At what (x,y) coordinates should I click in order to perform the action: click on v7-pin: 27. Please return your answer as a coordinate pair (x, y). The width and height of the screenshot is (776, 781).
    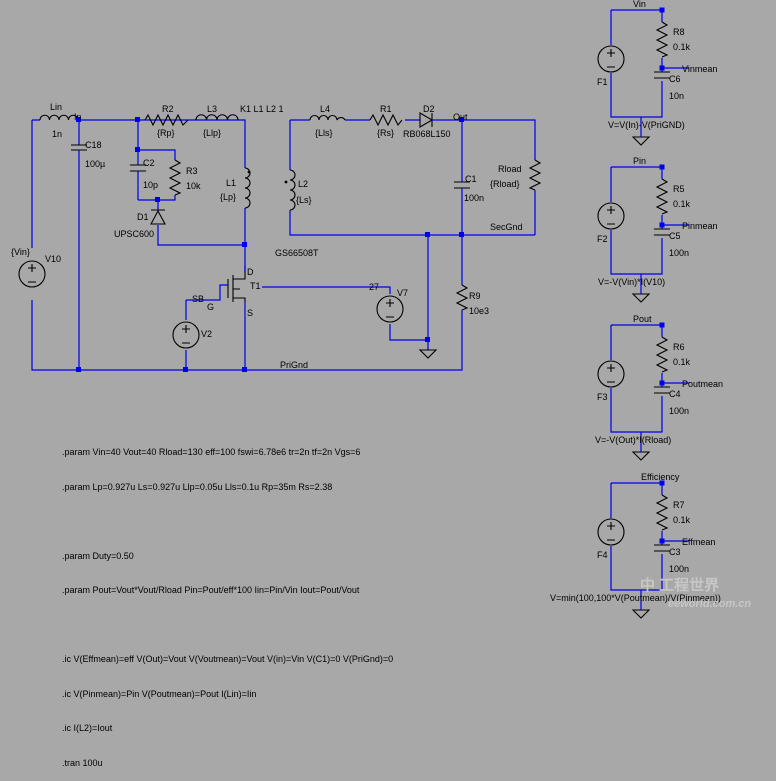
    Looking at the image, I should click on (374, 287).